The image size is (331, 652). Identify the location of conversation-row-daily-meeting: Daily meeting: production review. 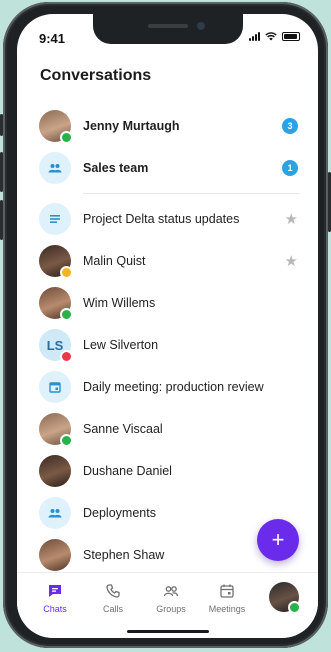
(167, 387).